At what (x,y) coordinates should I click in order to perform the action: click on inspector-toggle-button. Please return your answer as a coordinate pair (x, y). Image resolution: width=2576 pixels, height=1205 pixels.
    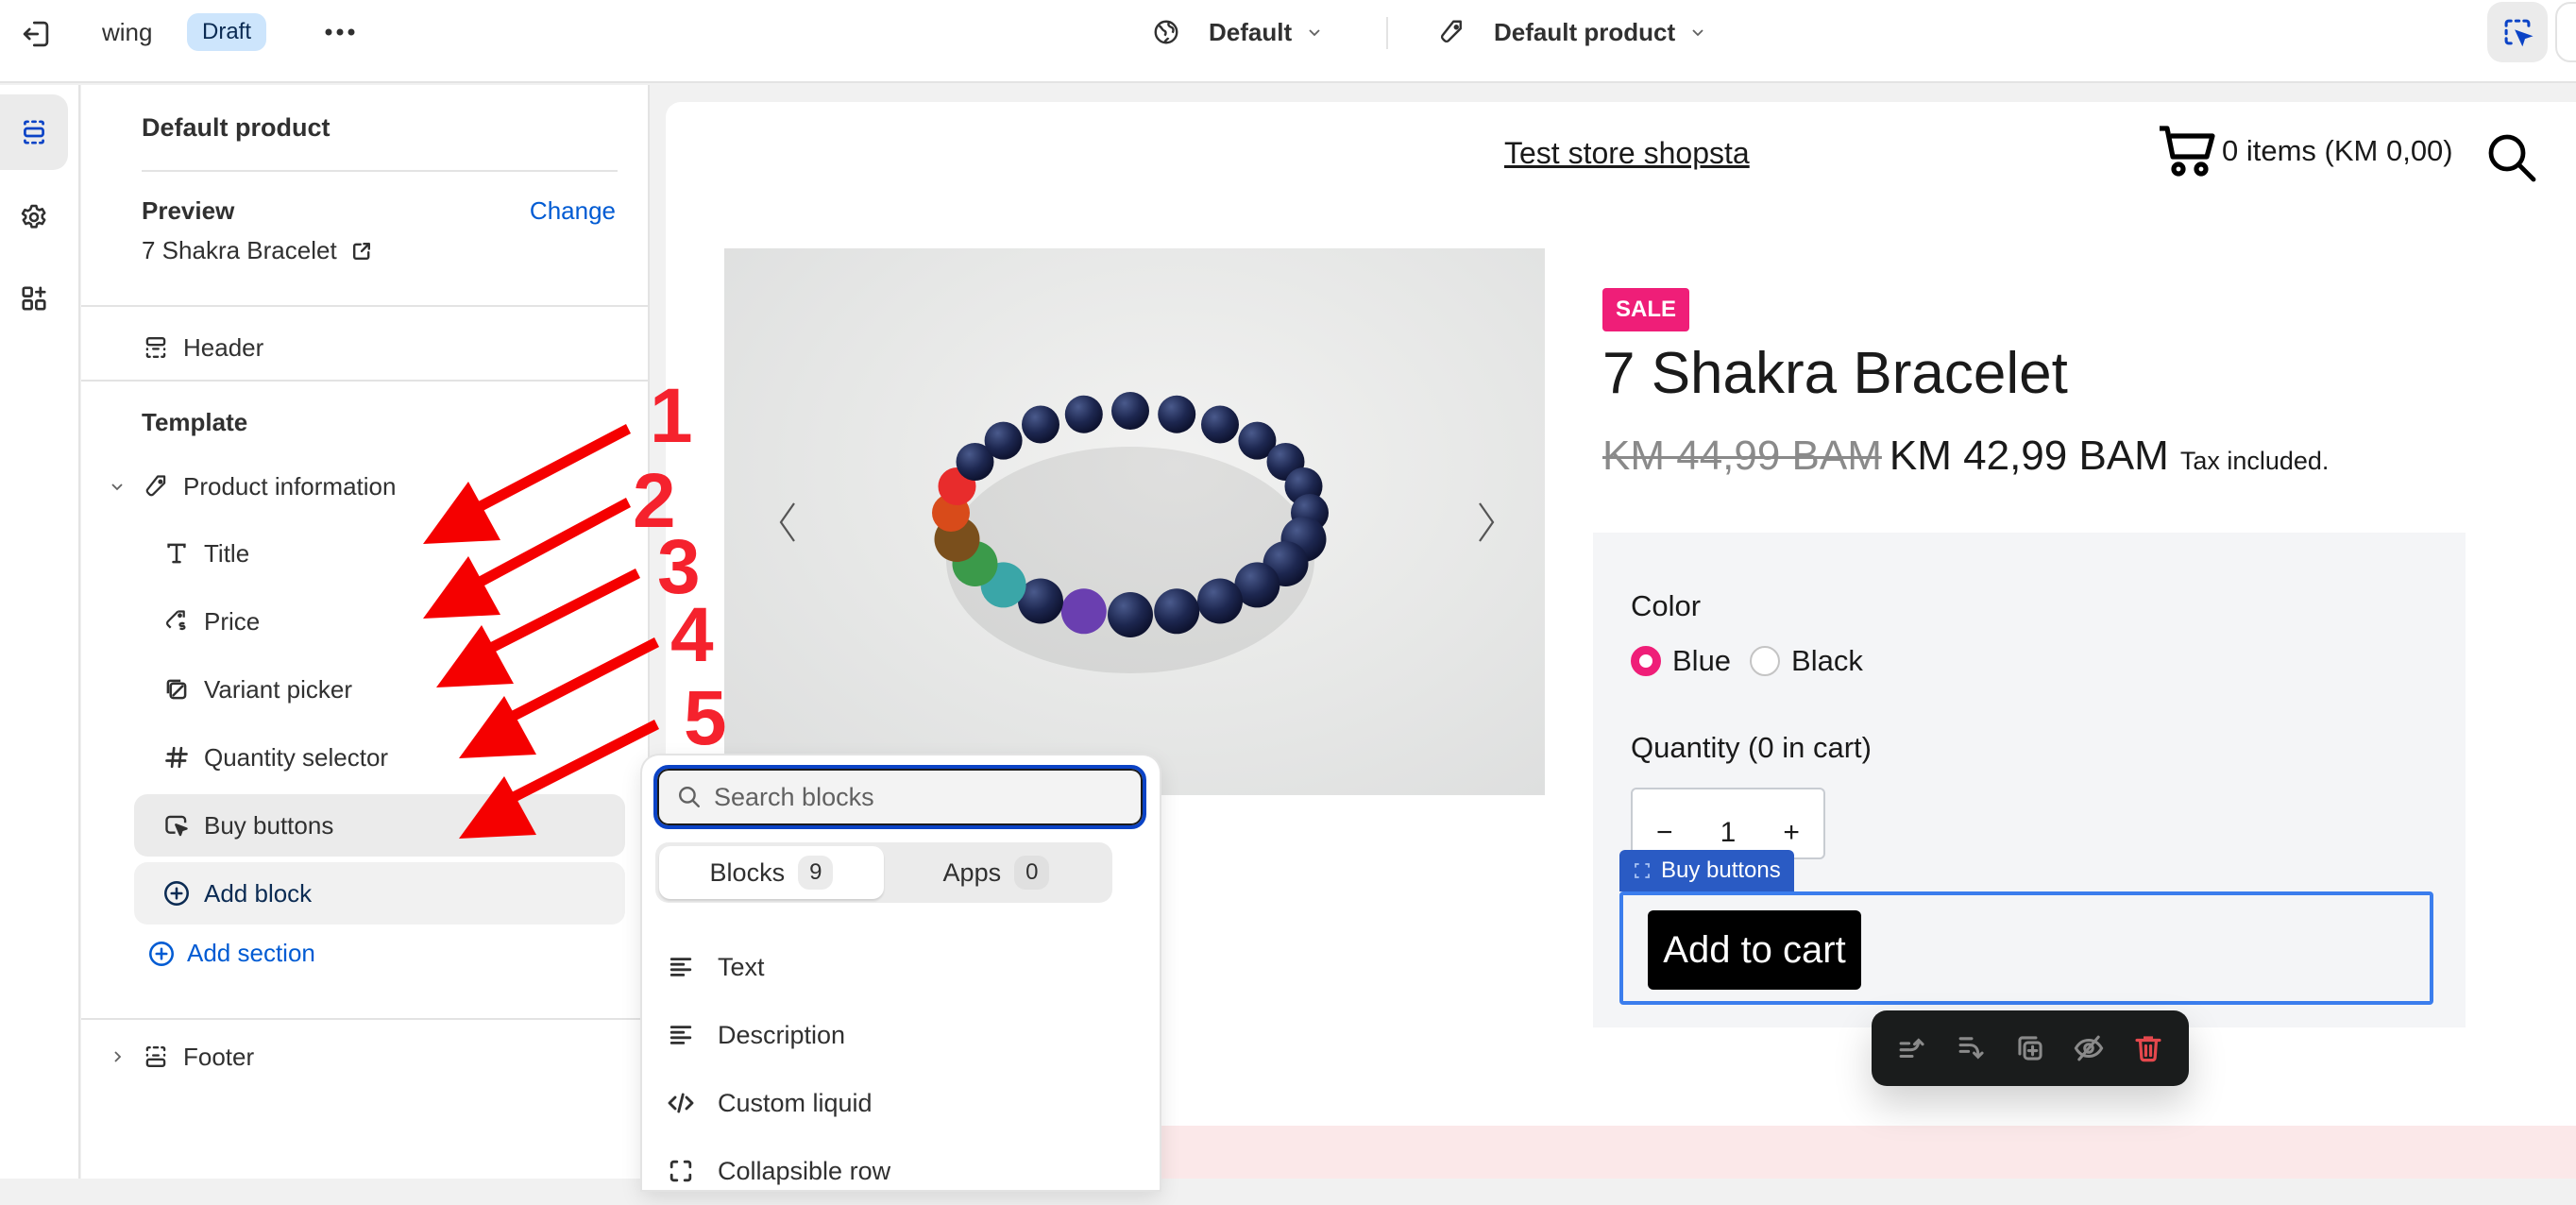
    Looking at the image, I should click on (2517, 32).